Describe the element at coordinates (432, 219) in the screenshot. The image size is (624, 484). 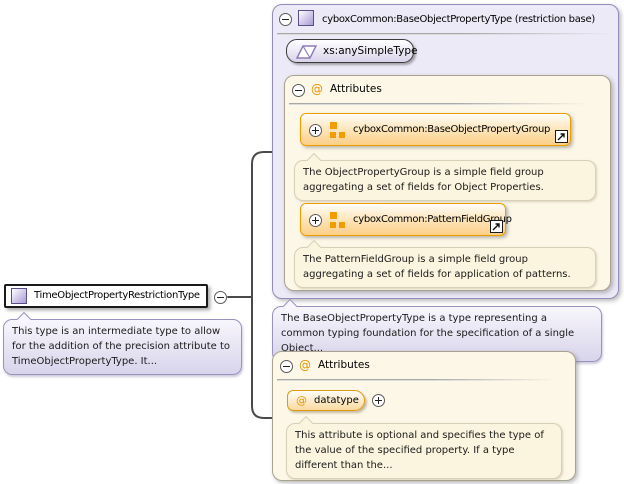
I see `group-label: cyboxCommon:PatternFieldGroup` at that location.